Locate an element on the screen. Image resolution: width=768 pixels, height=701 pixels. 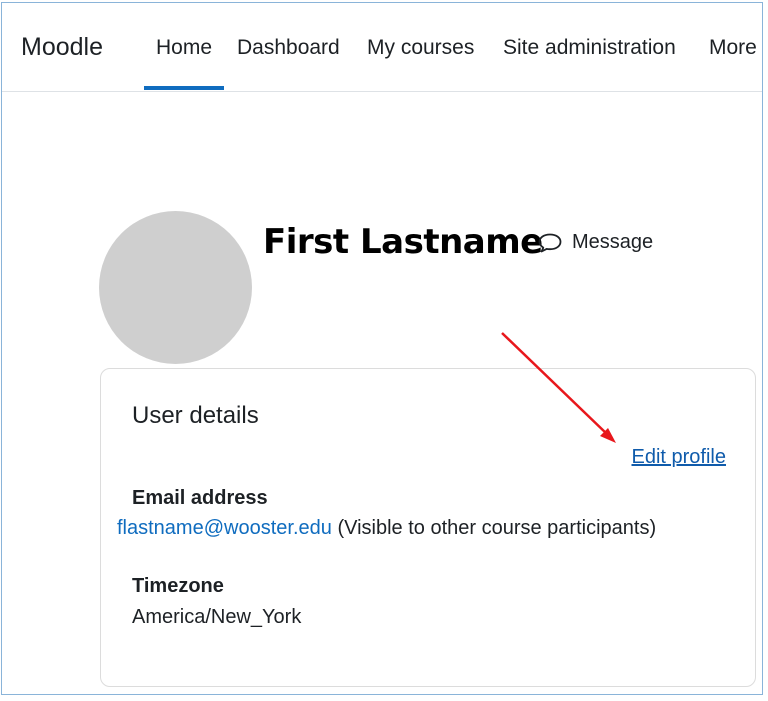
site-brand: Moodle is located at coordinates (62, 47).